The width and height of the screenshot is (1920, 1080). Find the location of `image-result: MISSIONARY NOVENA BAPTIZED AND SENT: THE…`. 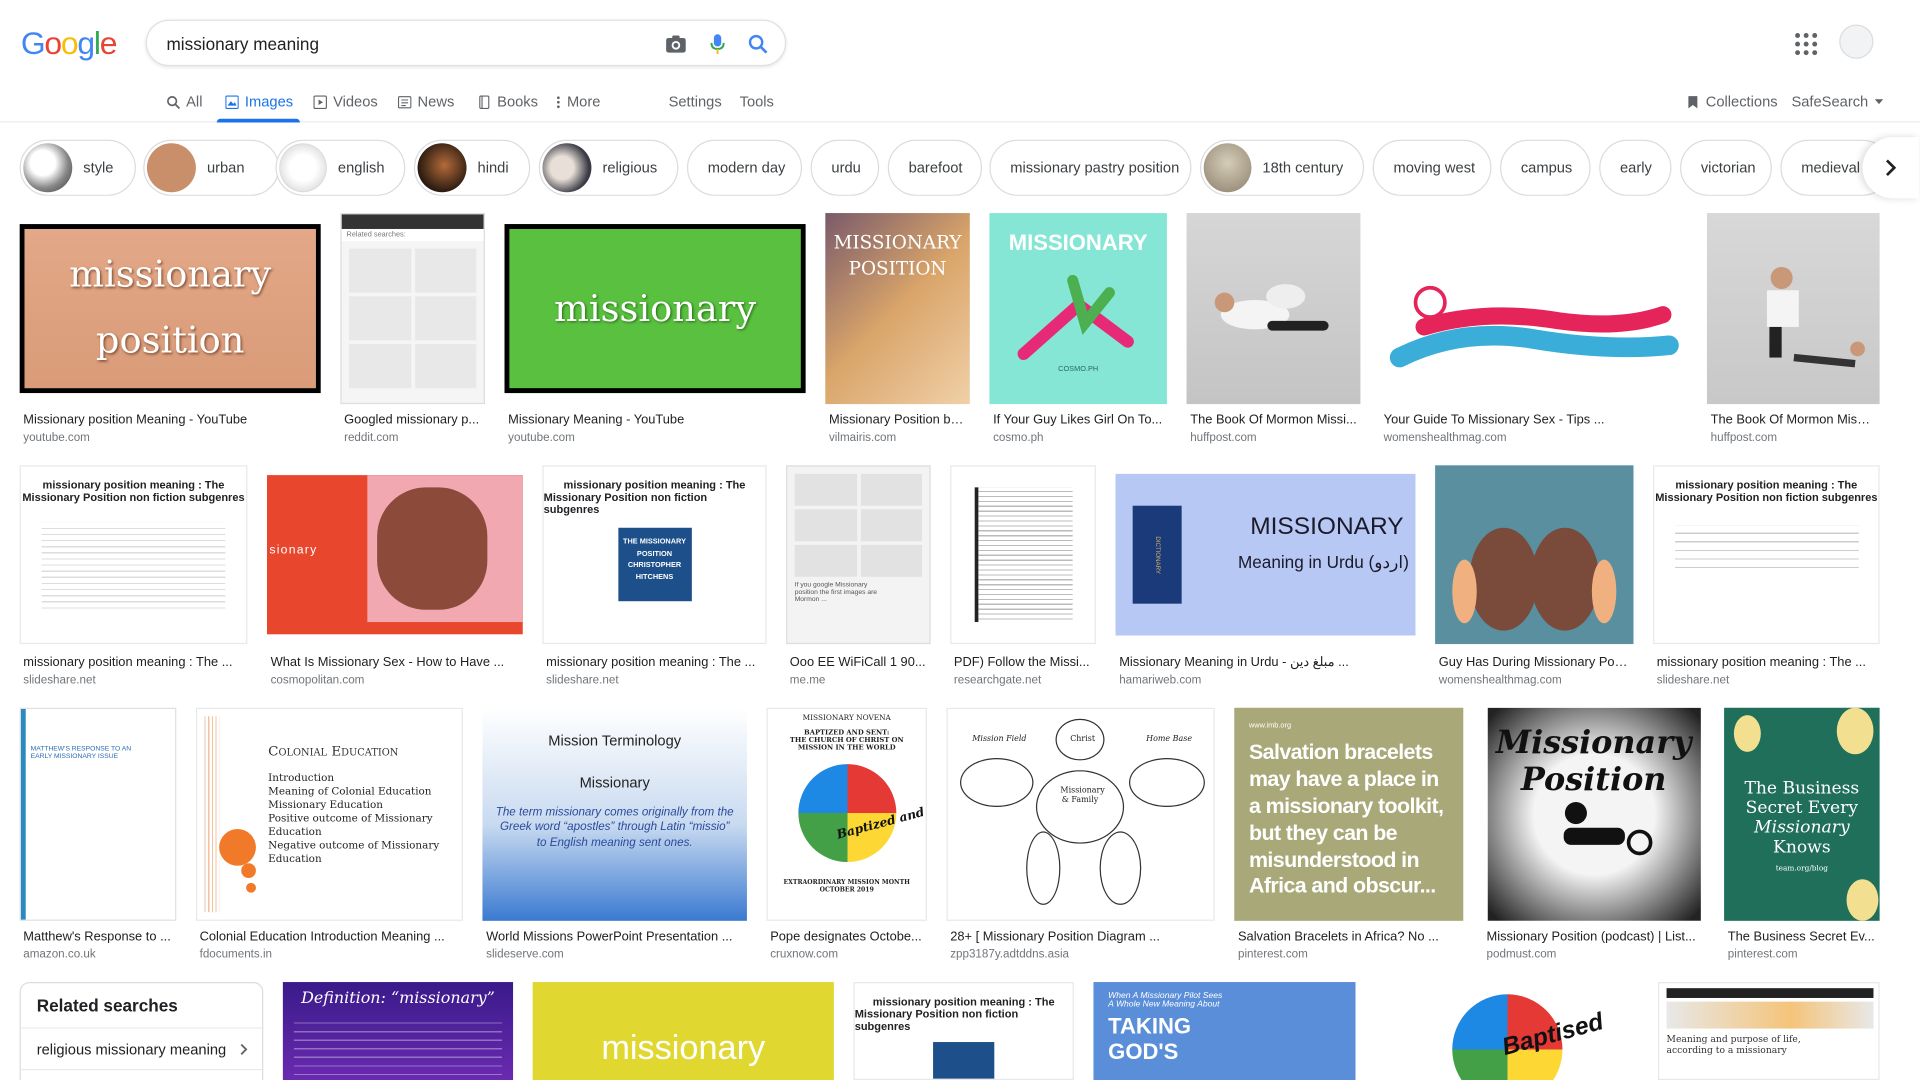

image-result: MISSIONARY NOVENA BAPTIZED AND SENT: THE… is located at coordinates (846, 837).